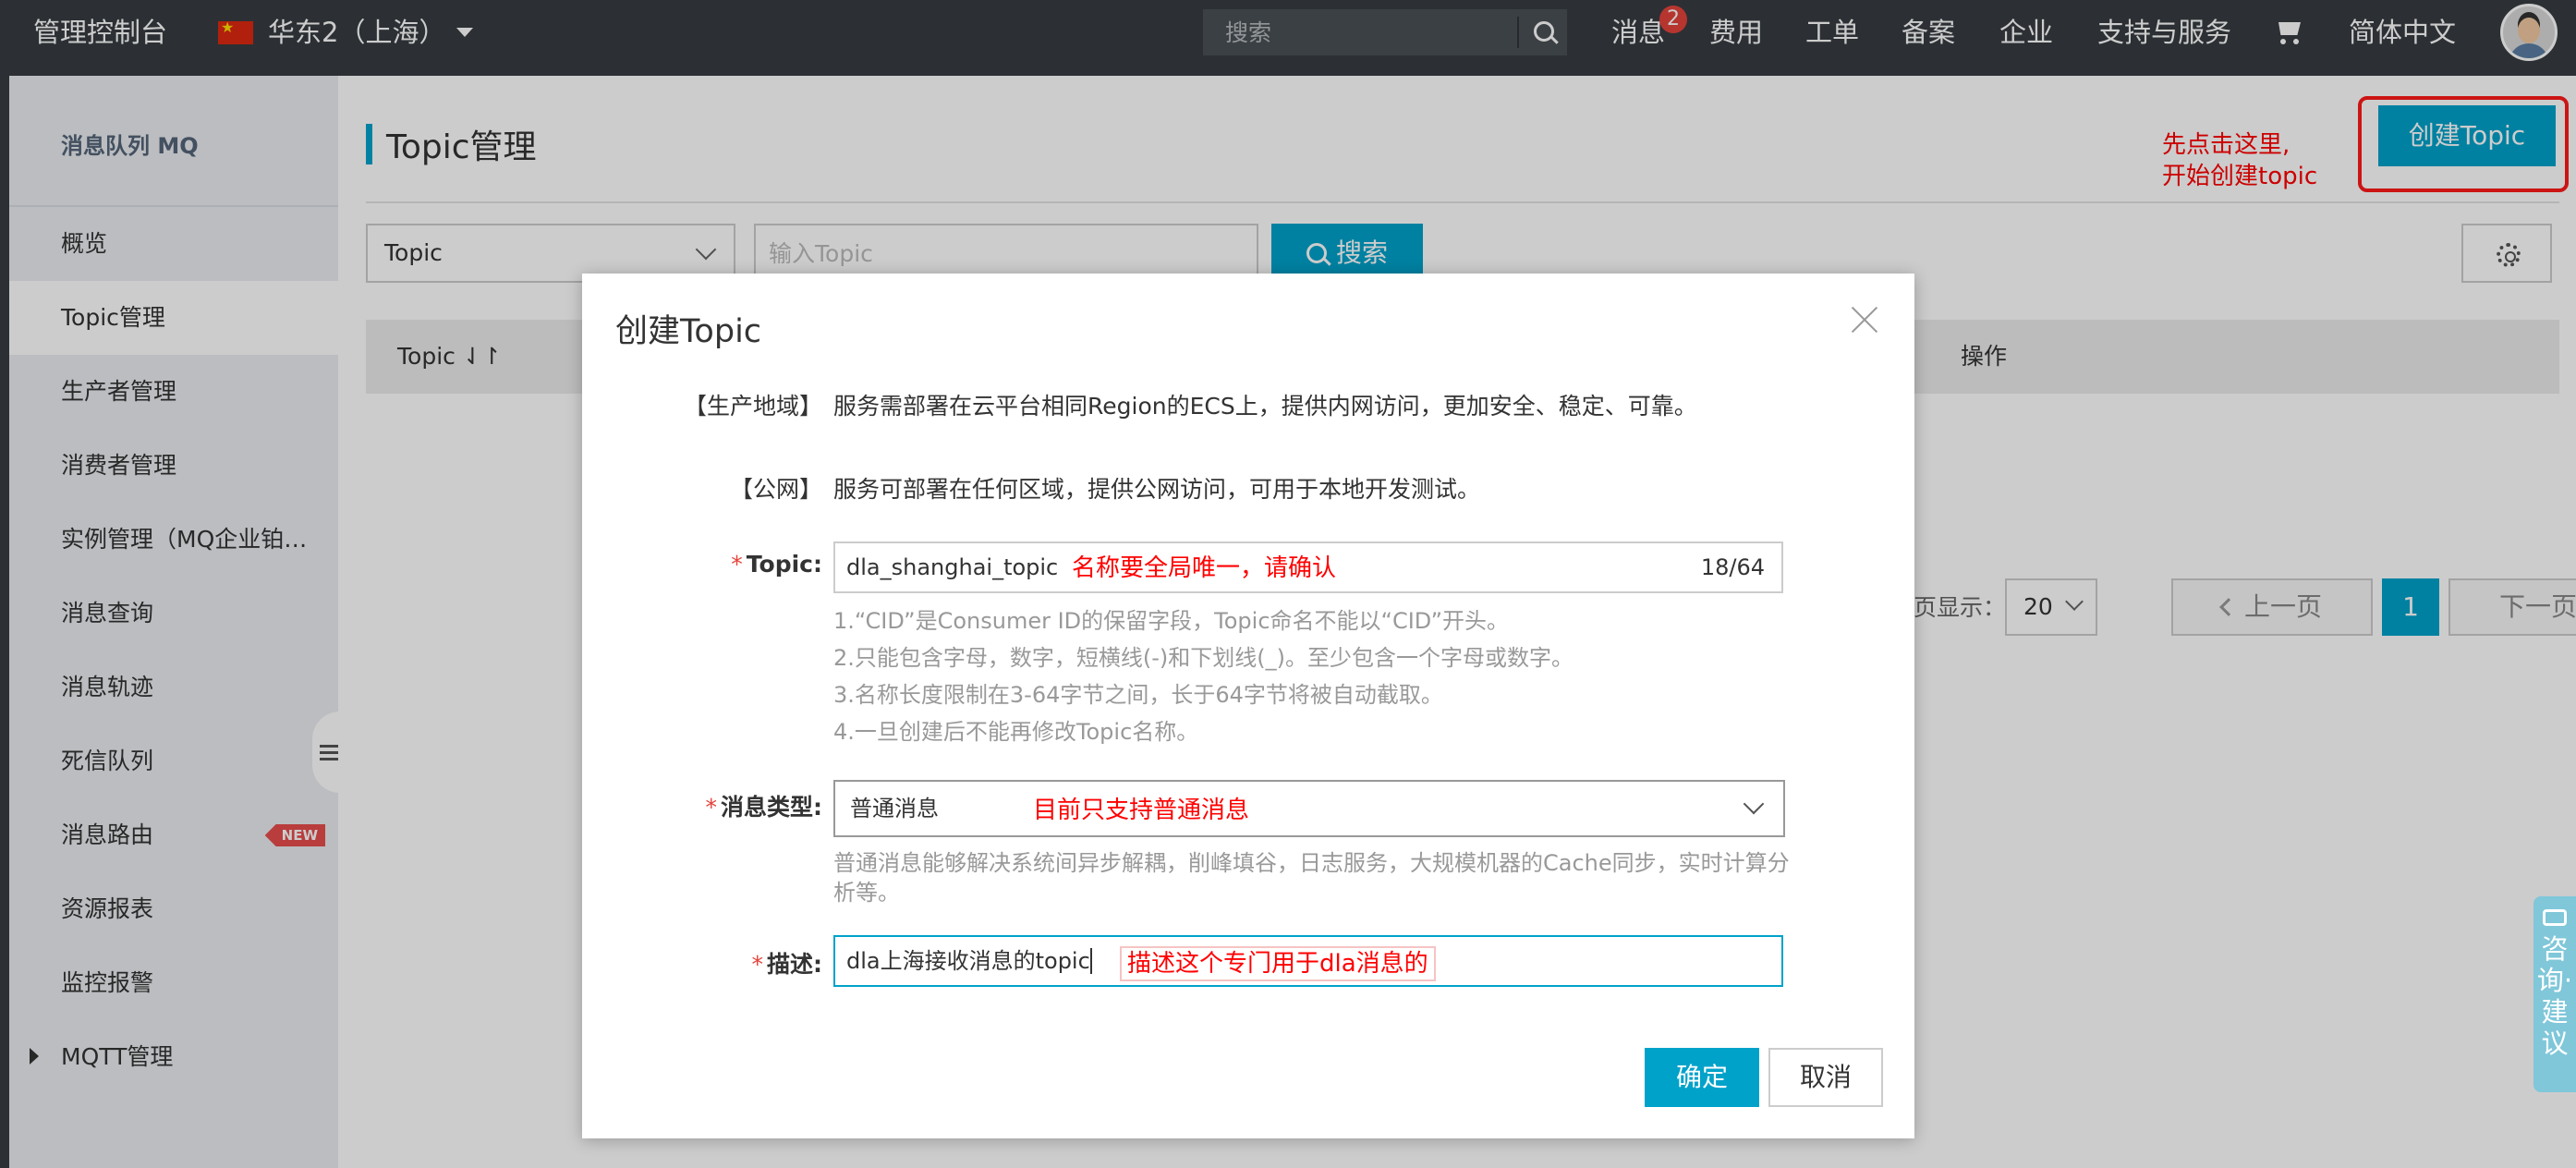  What do you see at coordinates (1016, 732) in the screenshot?
I see `topic-hint-4: 4.一旦创建后不能再修改Topic名称。` at bounding box center [1016, 732].